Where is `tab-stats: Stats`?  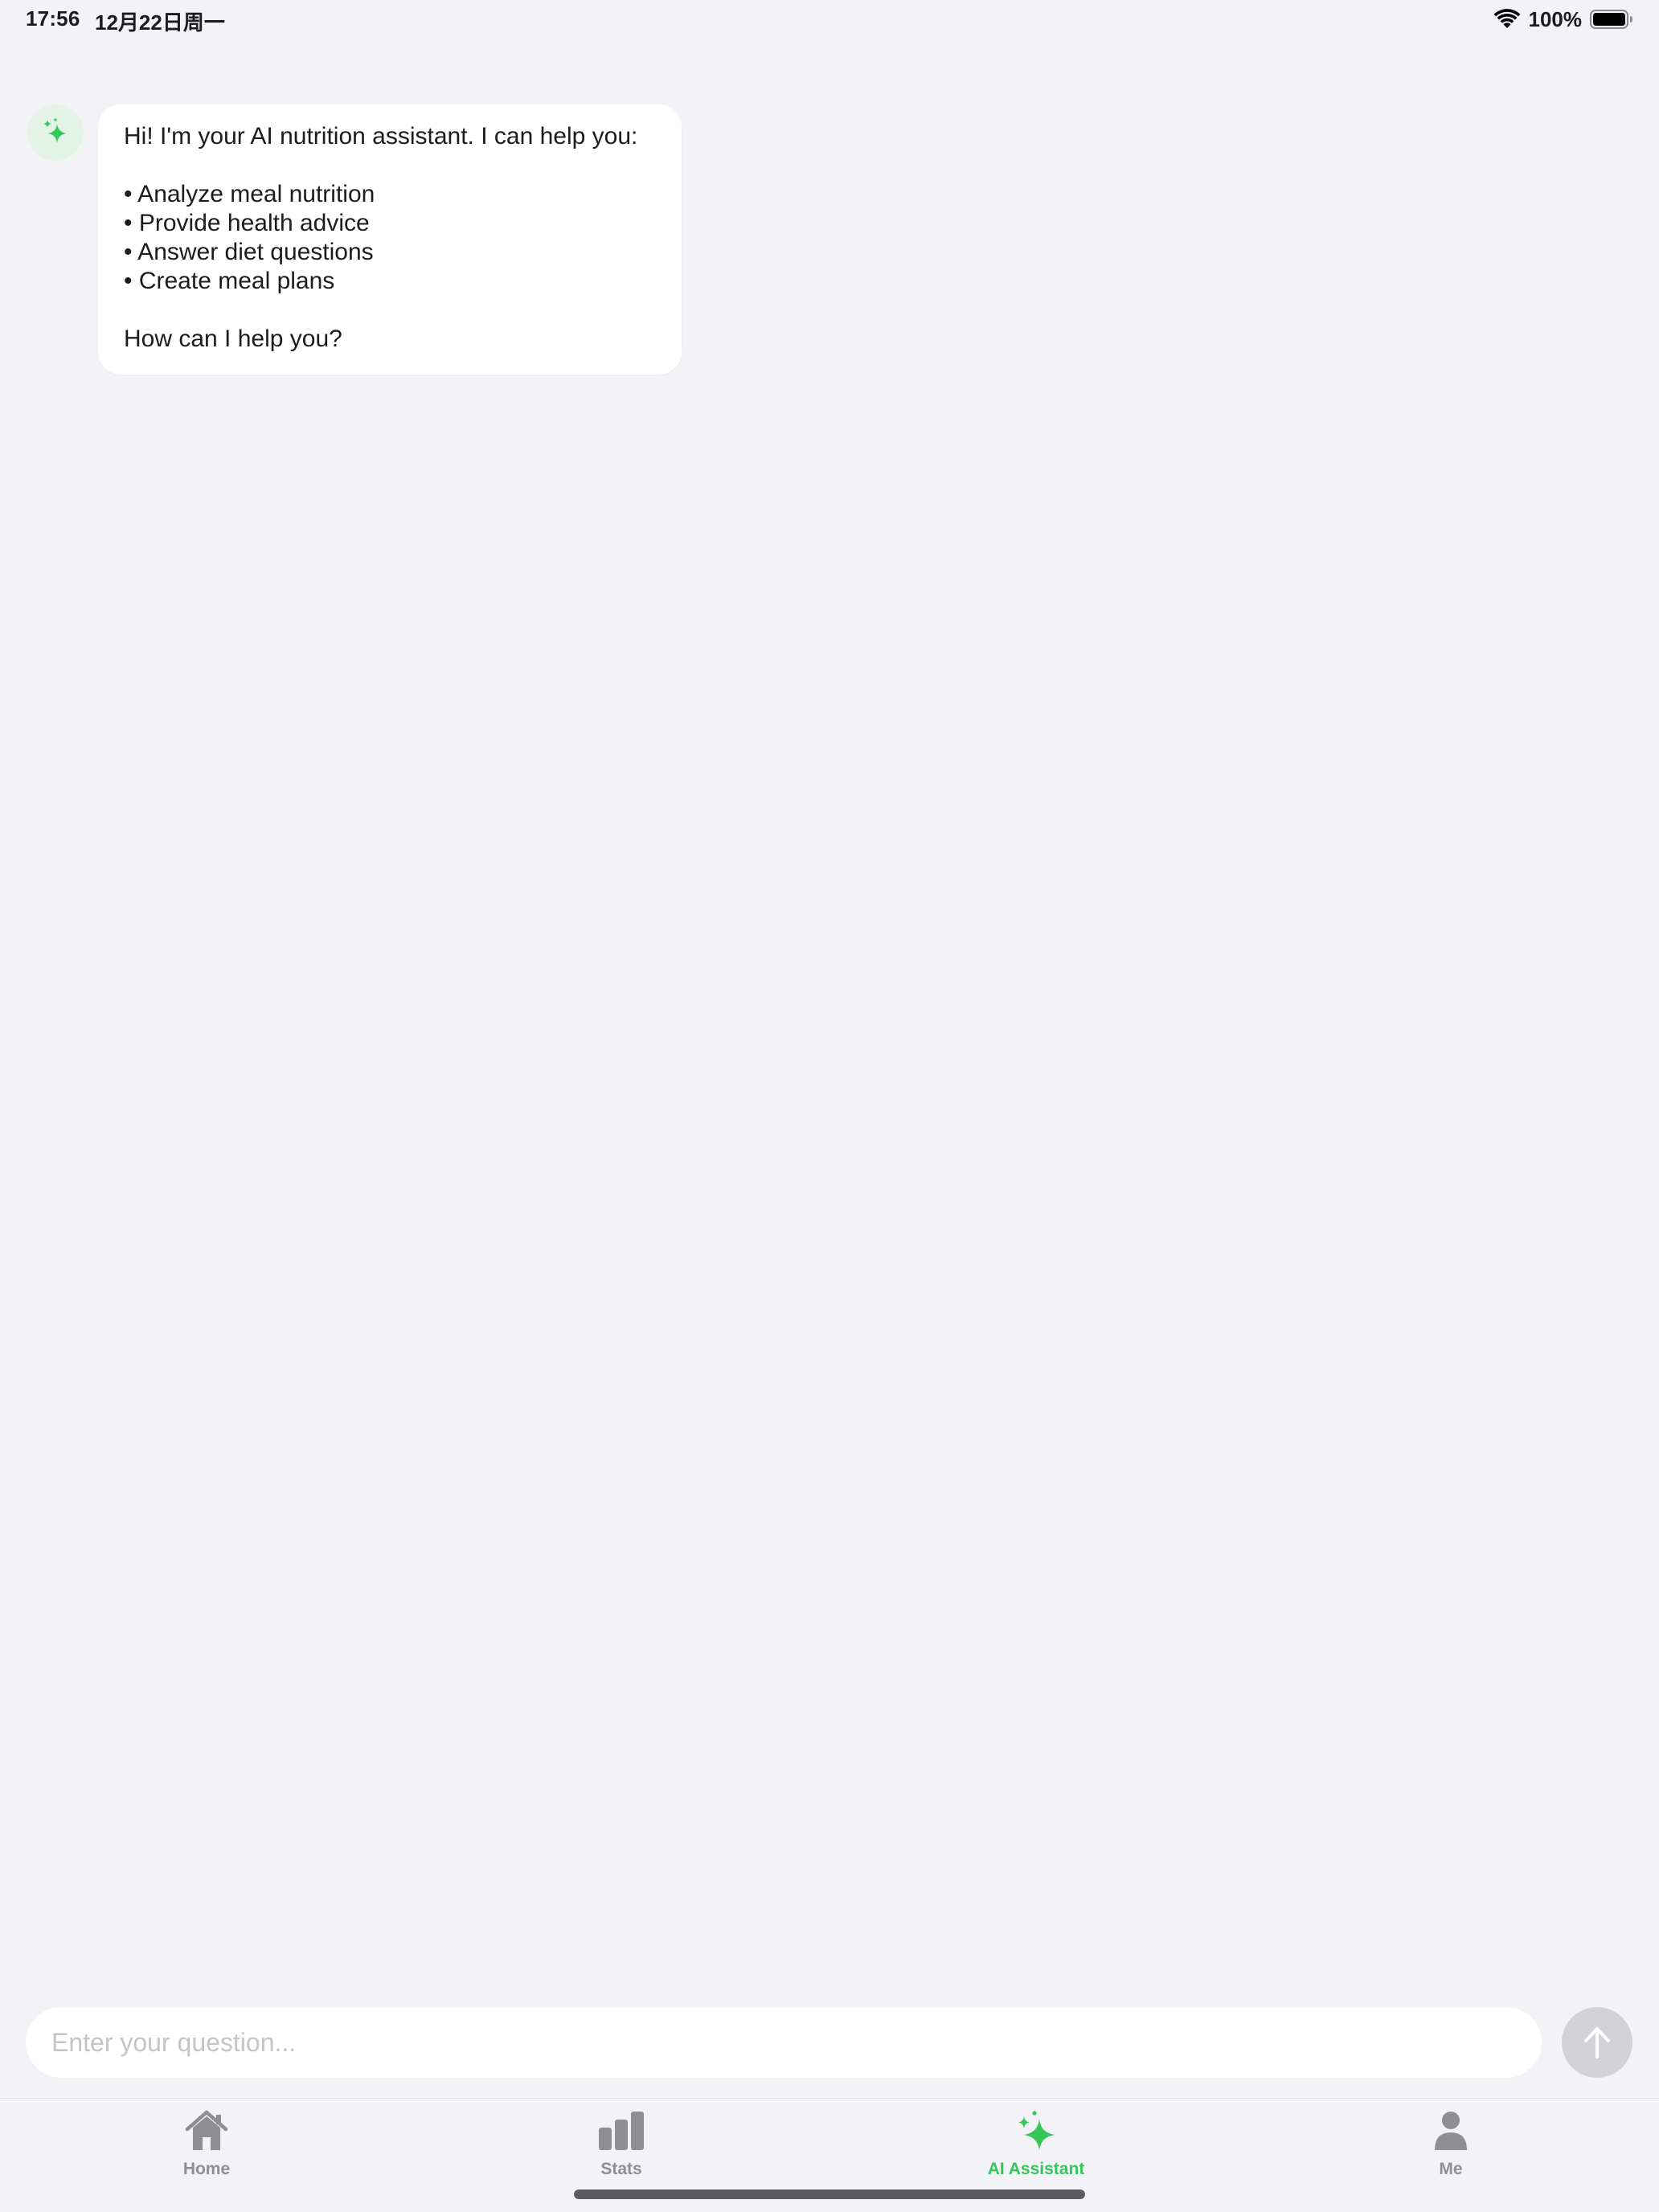 tab-stats: Stats is located at coordinates (621, 2148).